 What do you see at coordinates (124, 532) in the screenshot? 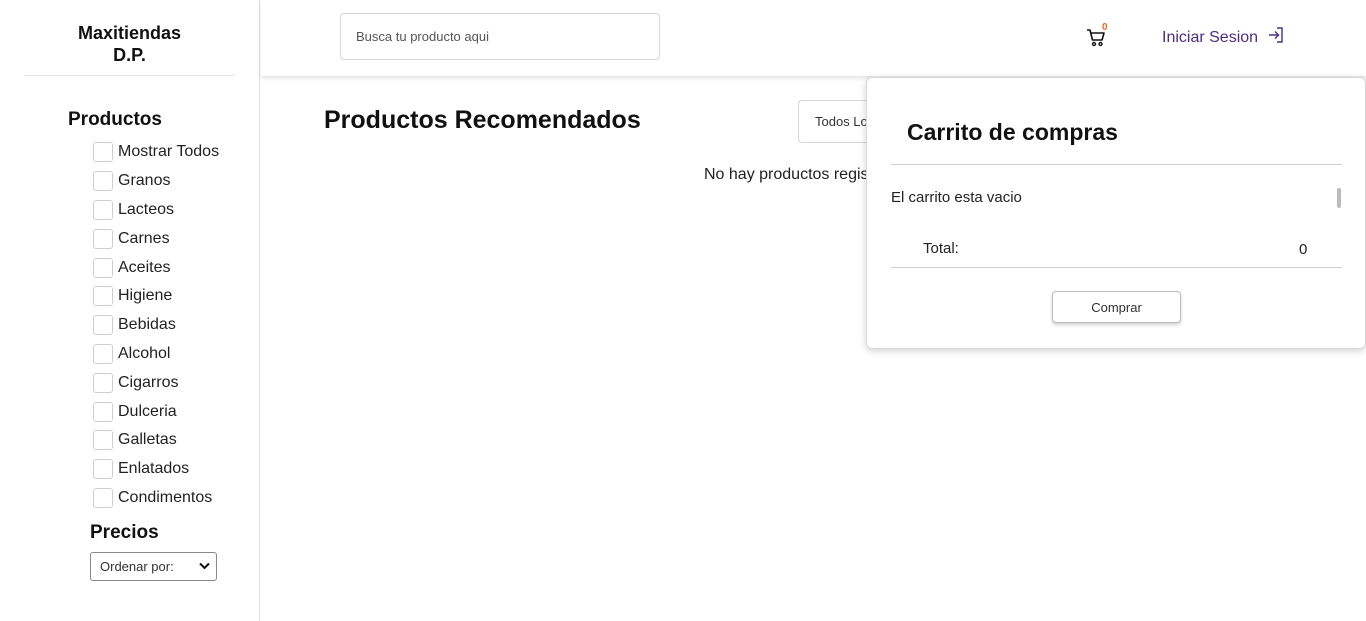
I see `prices-title: Precios` at bounding box center [124, 532].